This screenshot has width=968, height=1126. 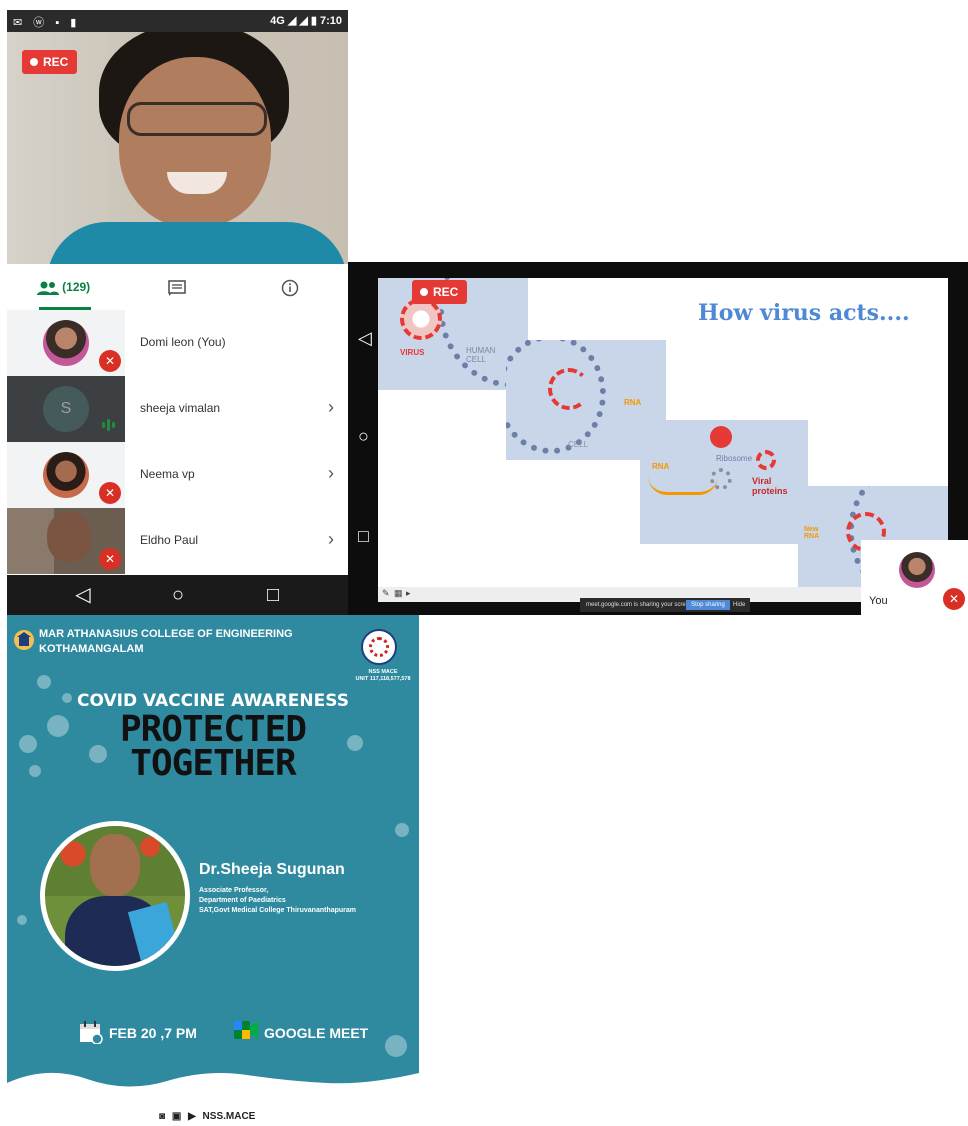 I want to click on poster-title: PROTECTED TOGETHER, so click(x=213, y=746).